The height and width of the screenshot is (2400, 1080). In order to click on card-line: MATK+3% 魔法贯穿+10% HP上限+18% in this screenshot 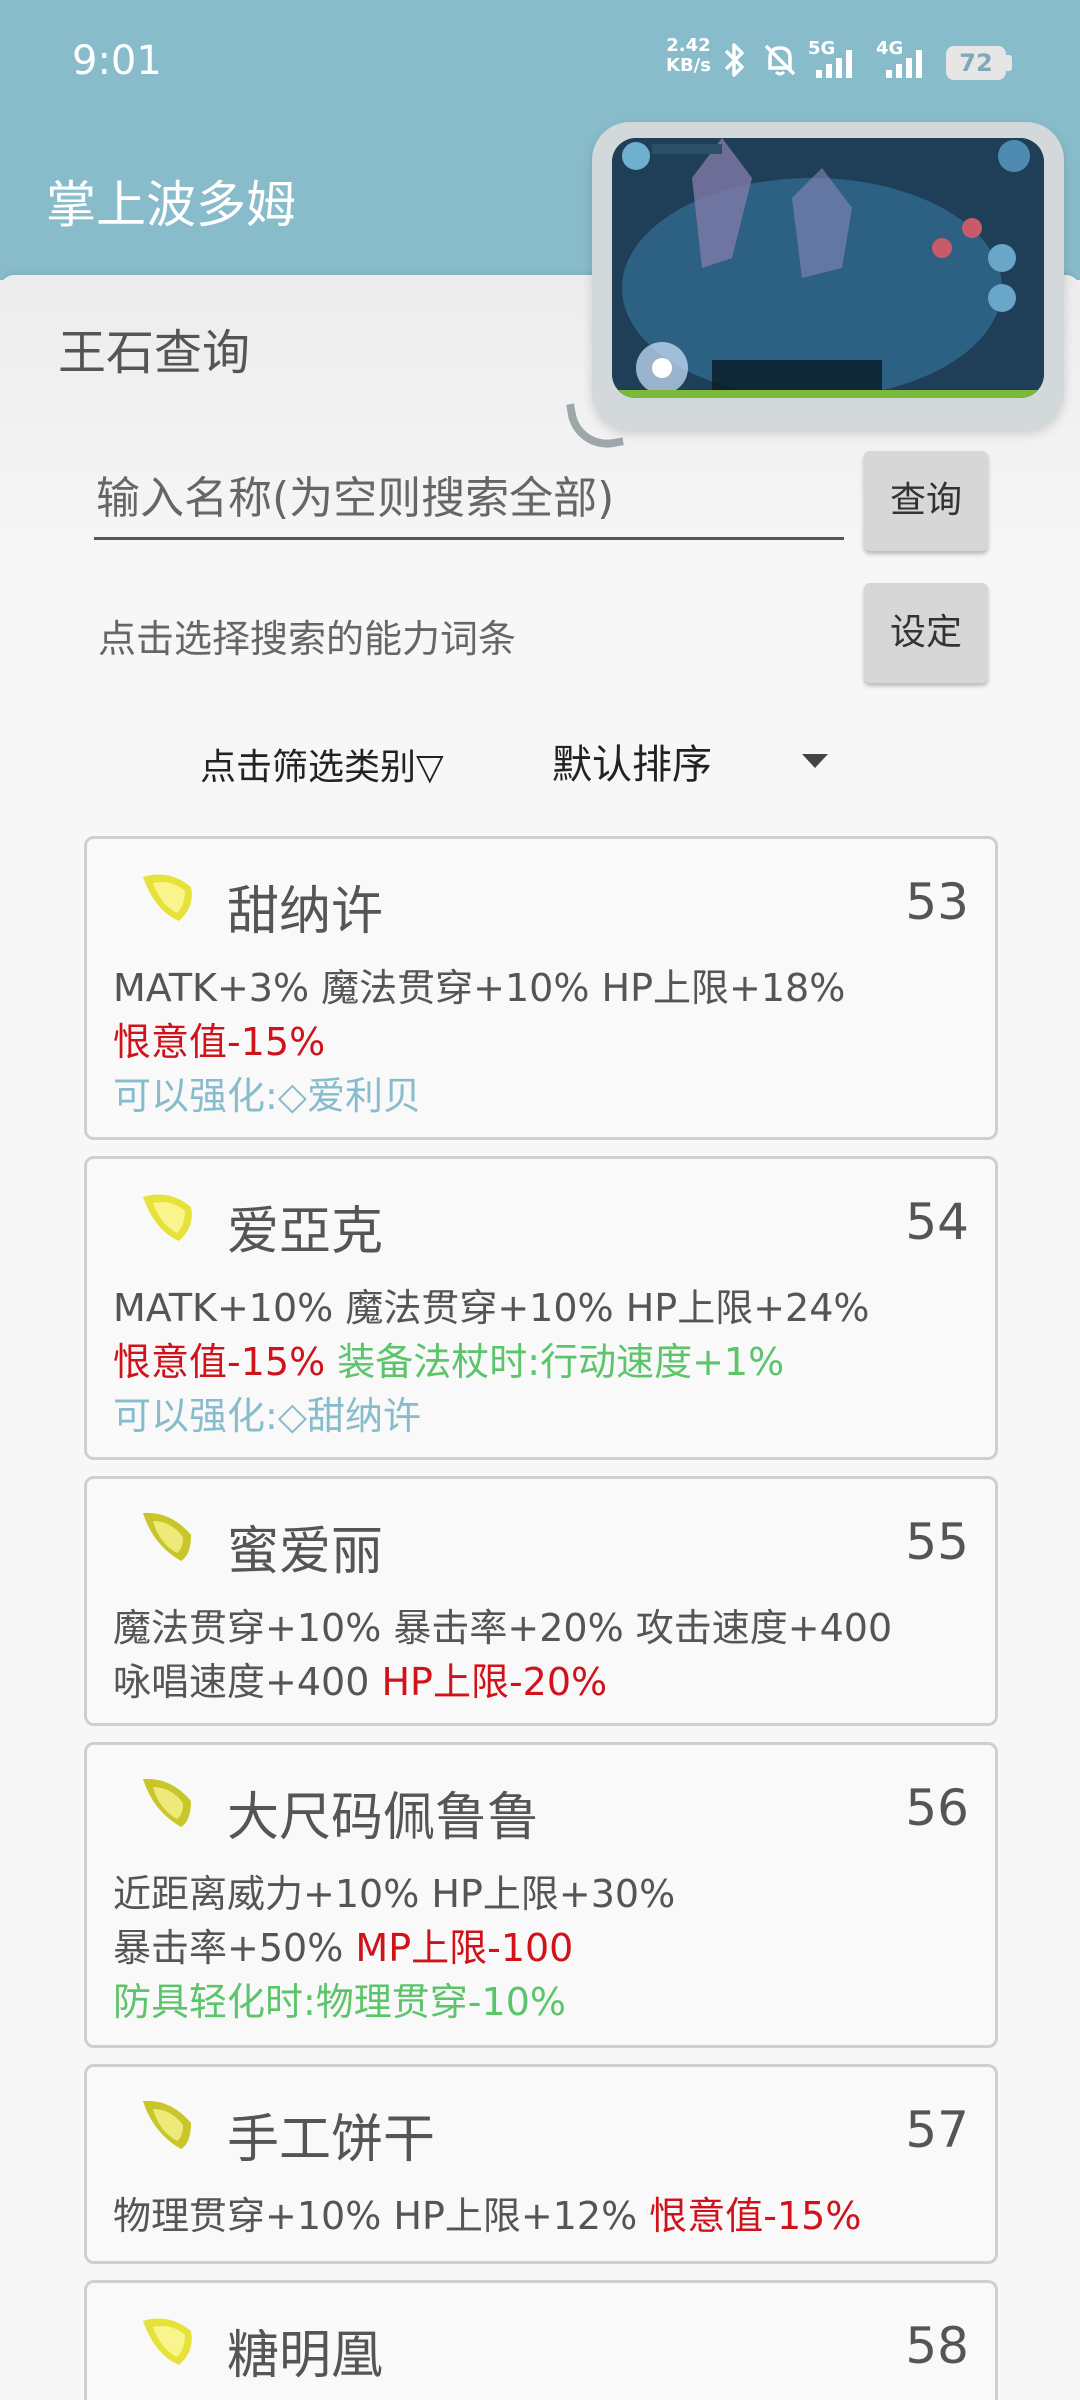, I will do `click(479, 988)`.